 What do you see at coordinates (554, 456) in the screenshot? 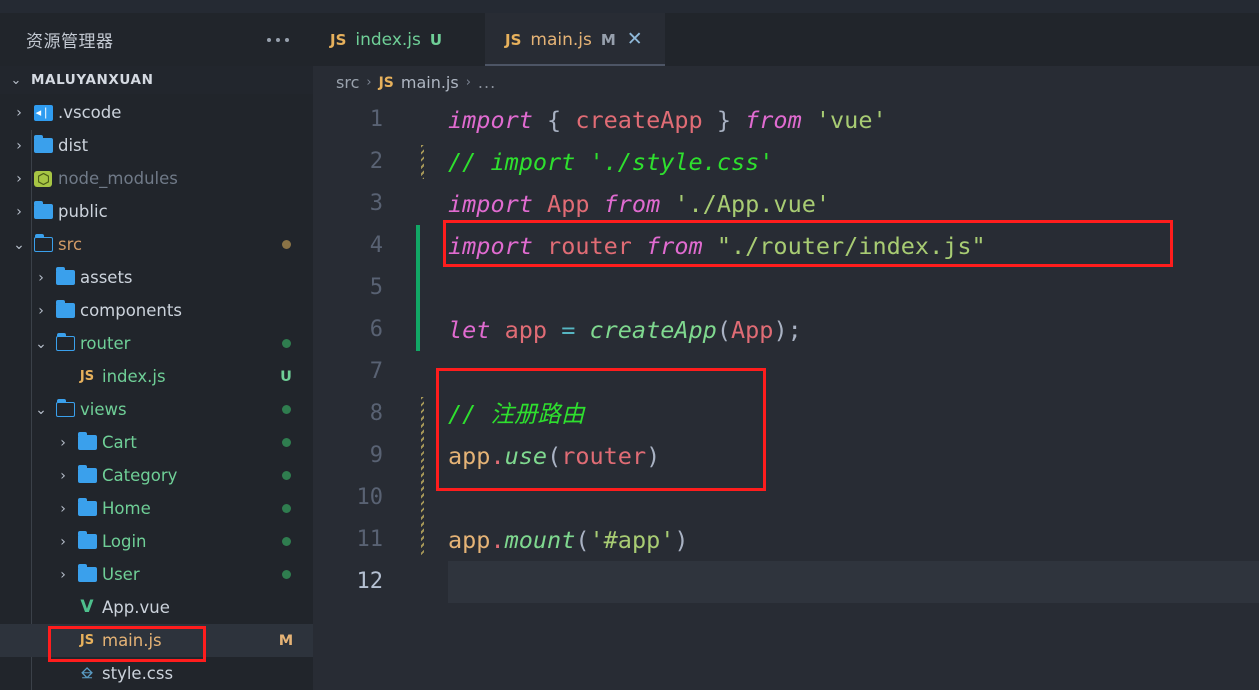
I see `code-line: app.use(router)` at bounding box center [554, 456].